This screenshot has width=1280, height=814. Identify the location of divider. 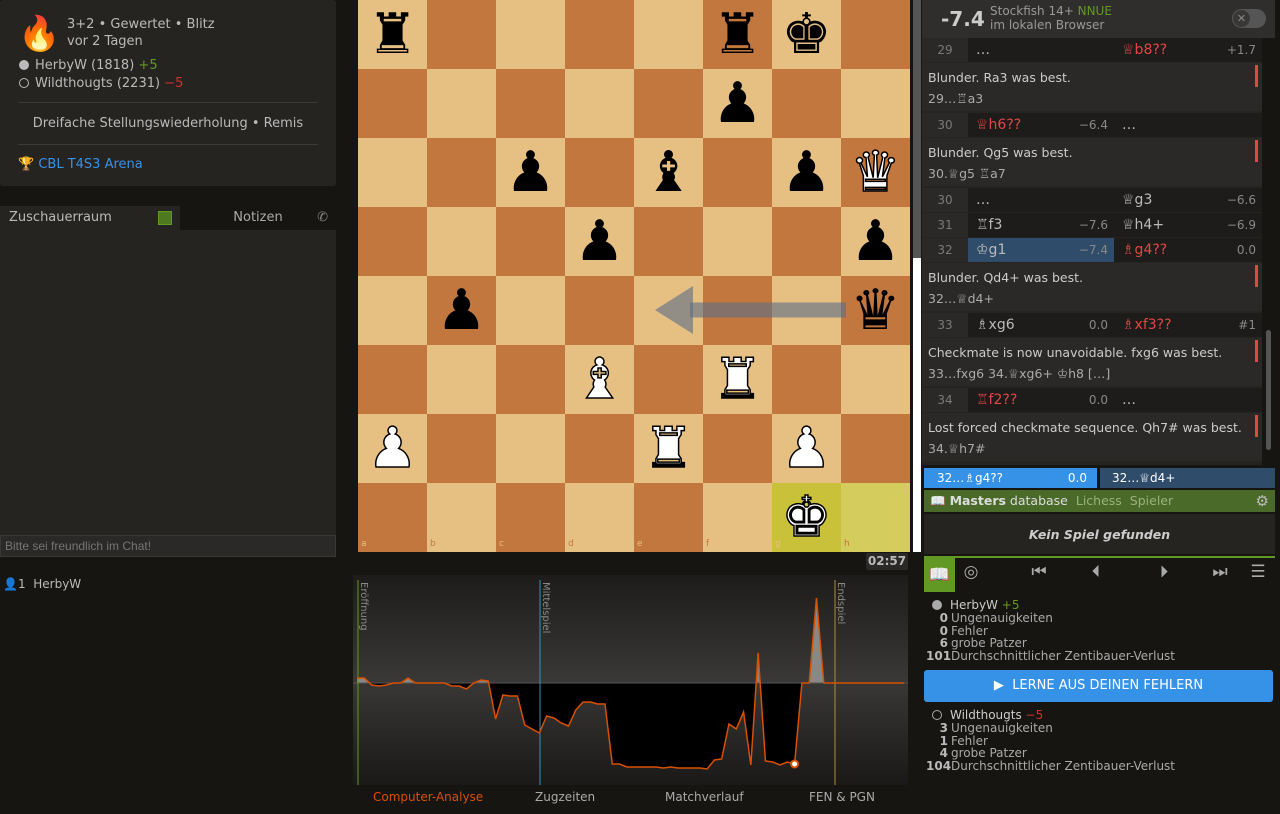
(168, 102).